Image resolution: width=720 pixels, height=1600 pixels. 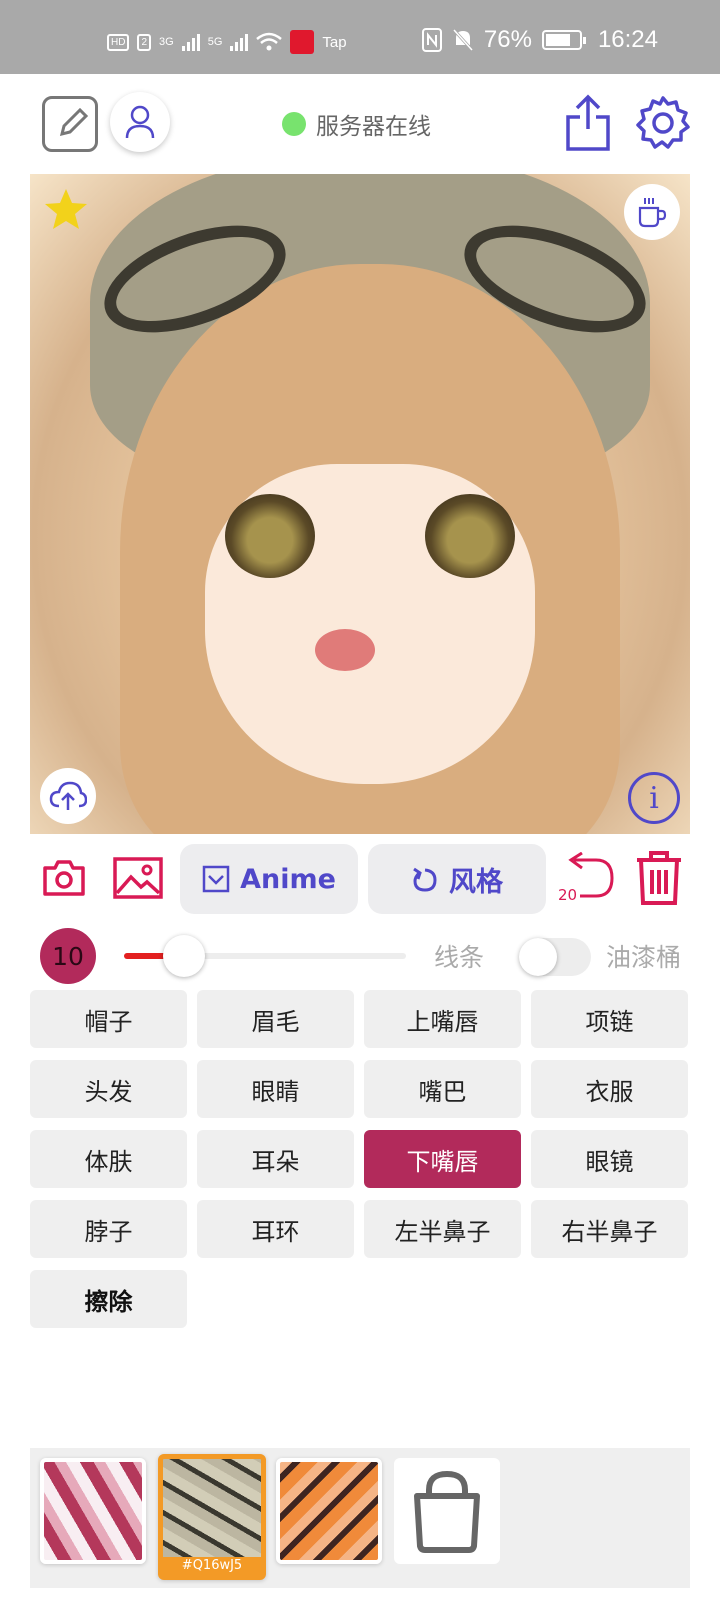 What do you see at coordinates (644, 957) in the screenshot?
I see `paint-bucket-label: 油漆桶` at bounding box center [644, 957].